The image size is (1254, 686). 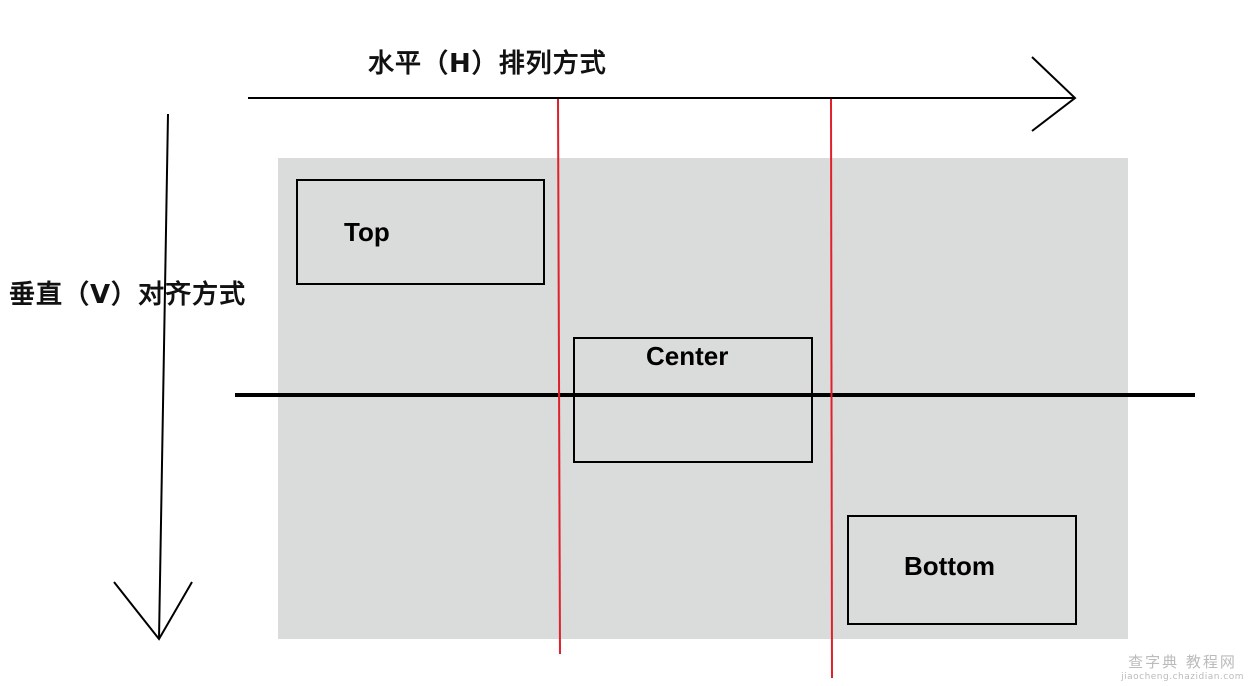 What do you see at coordinates (367, 232) in the screenshot?
I see `top-box-label: Top` at bounding box center [367, 232].